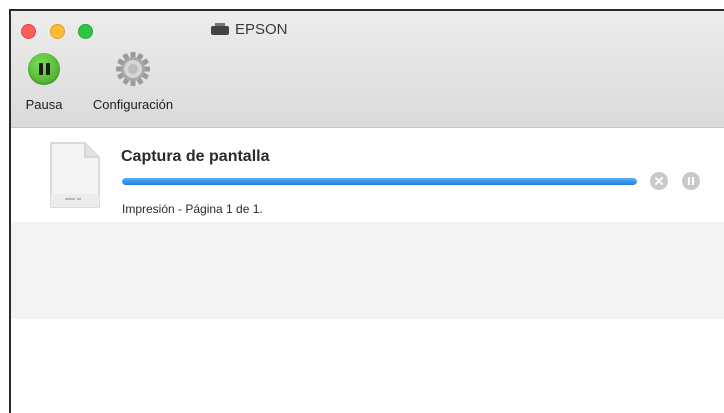  What do you see at coordinates (133, 104) in the screenshot?
I see `settings-label: Configuración` at bounding box center [133, 104].